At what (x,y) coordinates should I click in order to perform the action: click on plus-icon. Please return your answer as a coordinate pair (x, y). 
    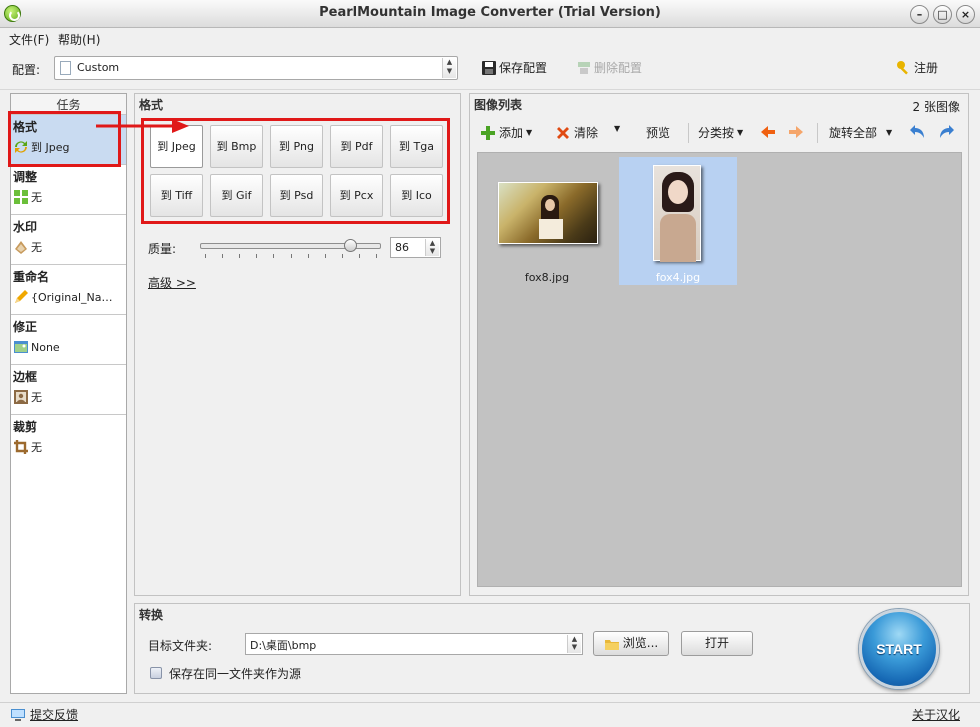
    Looking at the image, I should click on (488, 132).